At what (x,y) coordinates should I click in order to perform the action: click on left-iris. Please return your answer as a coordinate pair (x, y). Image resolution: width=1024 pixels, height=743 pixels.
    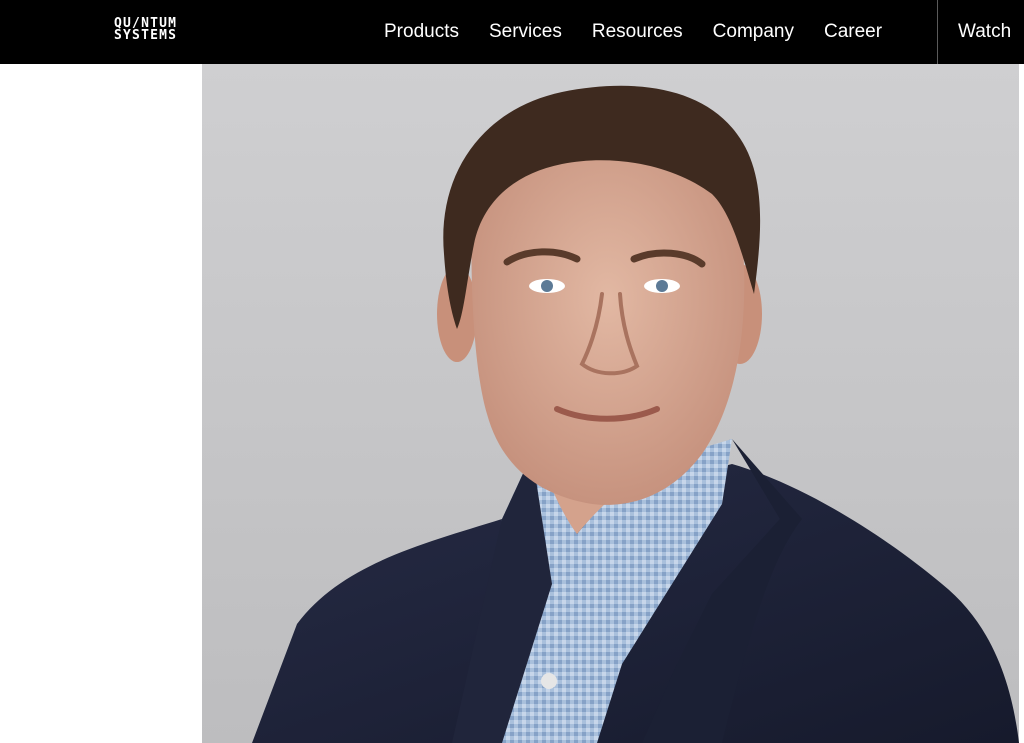
    Looking at the image, I should click on (547, 286).